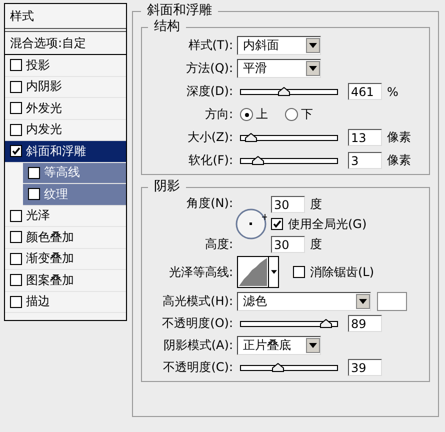 Image resolution: width=445 pixels, height=432 pixels. Describe the element at coordinates (167, 27) in the screenshot. I see `group-title: 结构` at that location.